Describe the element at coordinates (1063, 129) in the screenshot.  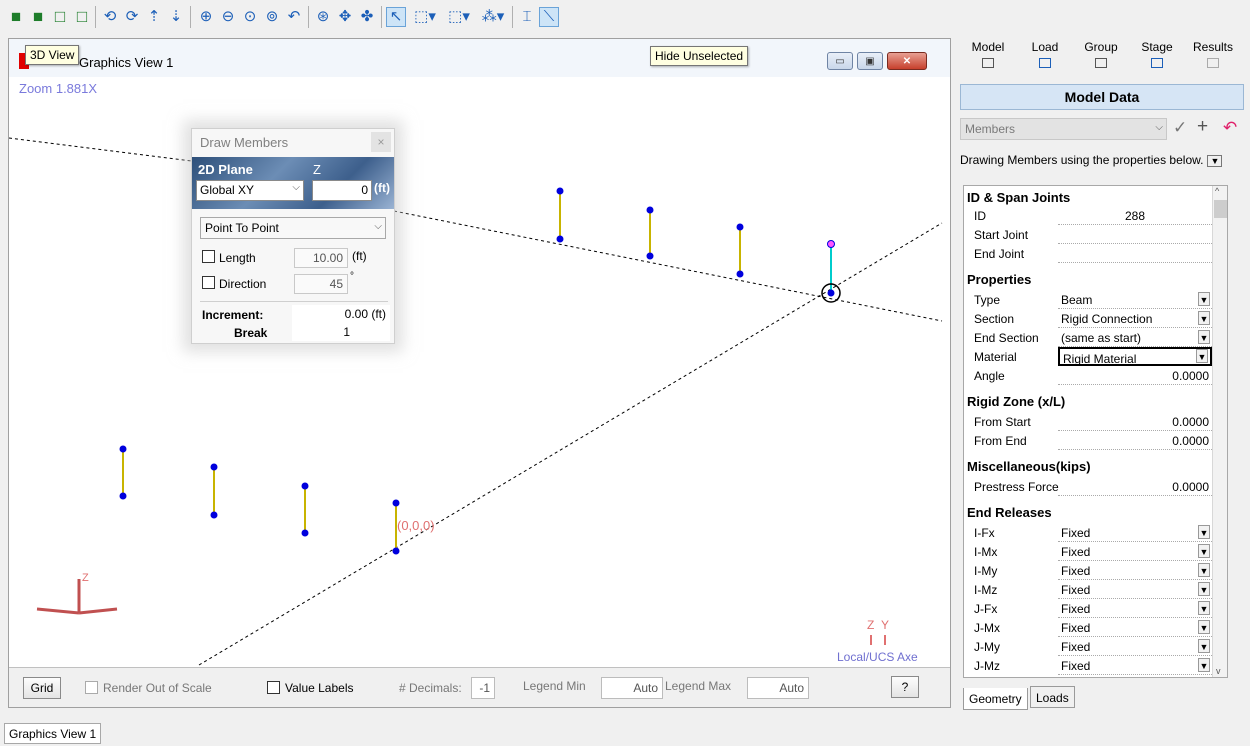
I see `member-type-select: Members ⌵` at that location.